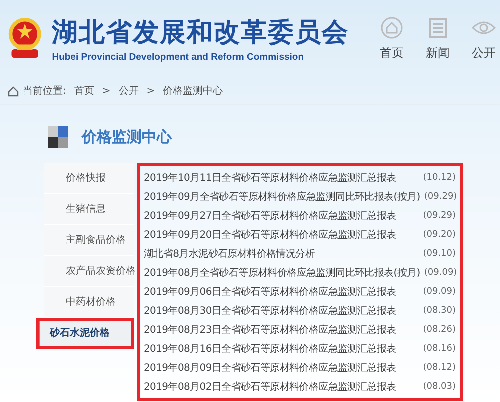 The width and height of the screenshot is (500, 402). I want to click on article-link: 2019年09月全省砂石等原材料价格应急监测同比环比报表(按月), so click(282, 197).